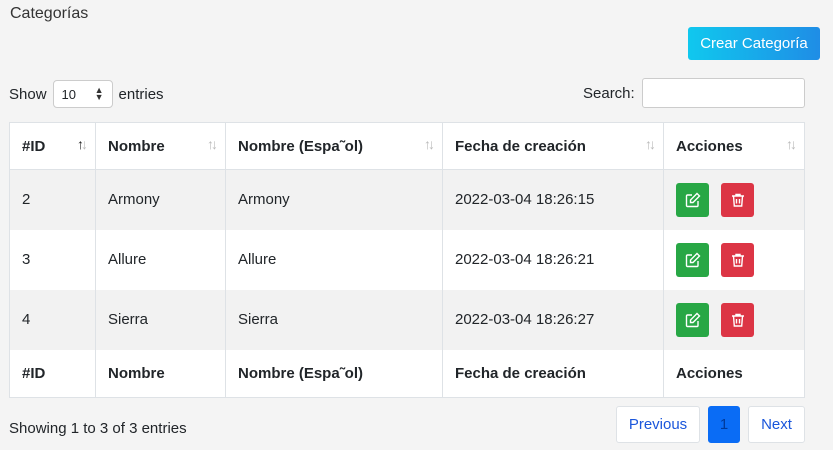 This screenshot has height=450, width=833. I want to click on column-header-acciones: Acciones ↑↓, so click(734, 146).